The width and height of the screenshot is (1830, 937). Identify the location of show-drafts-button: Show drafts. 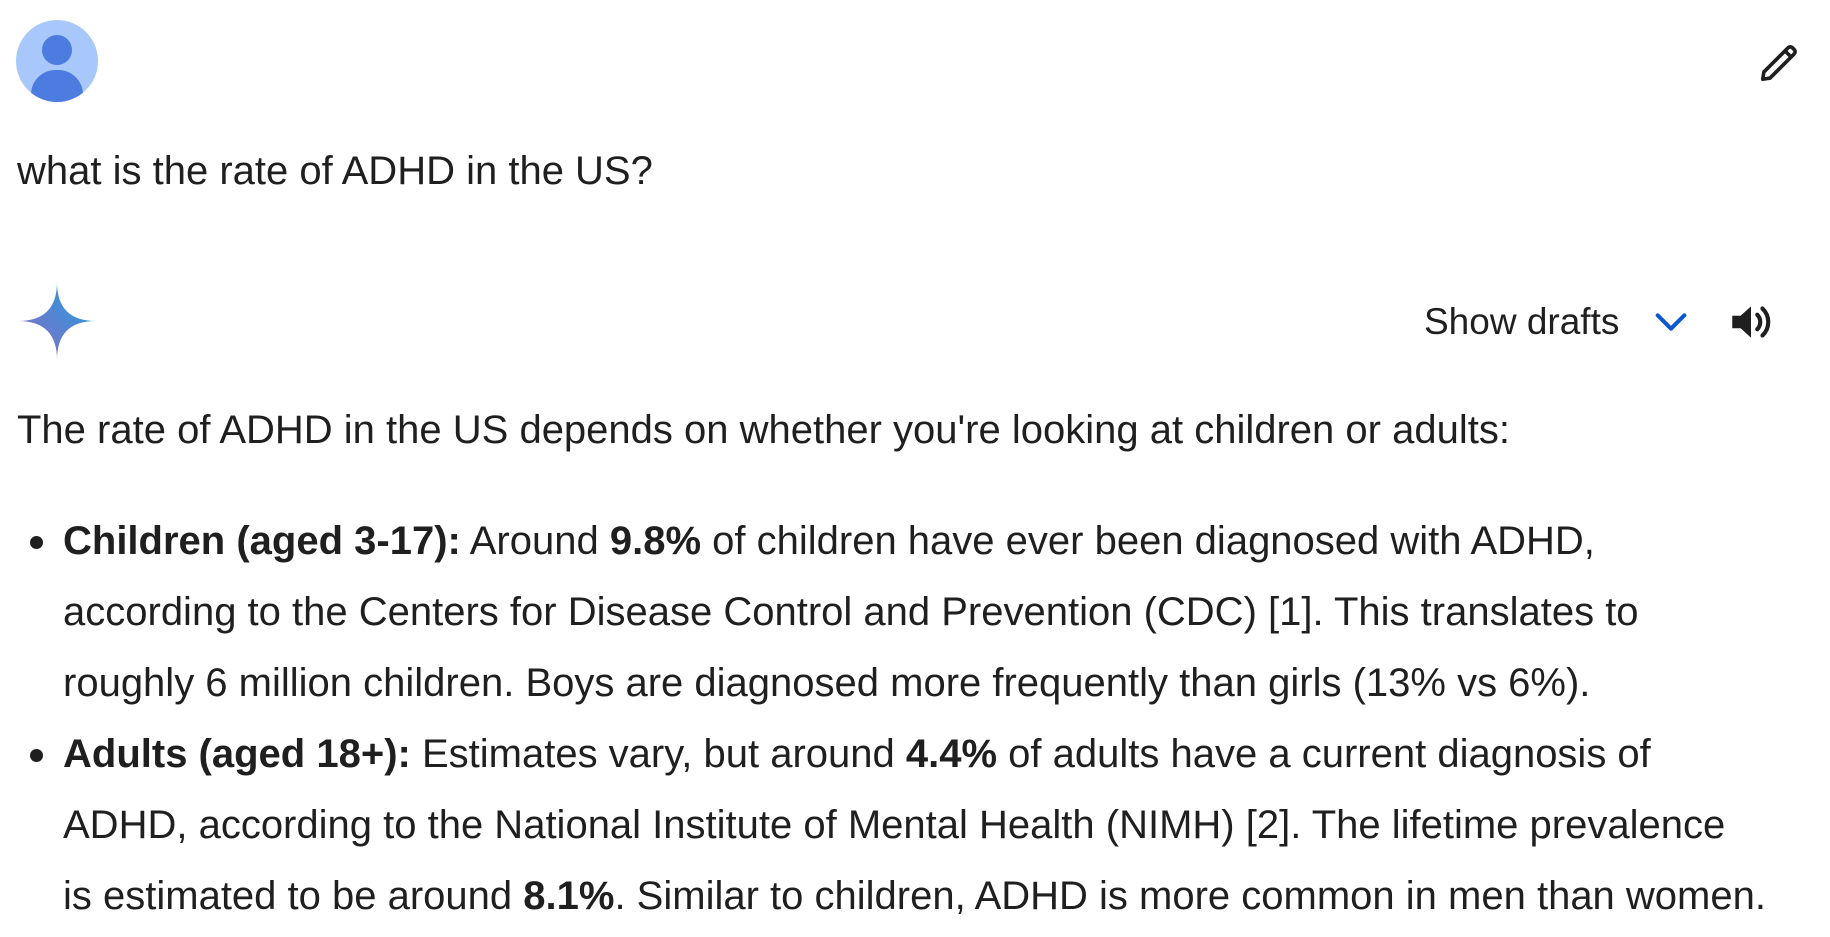
(1551, 322).